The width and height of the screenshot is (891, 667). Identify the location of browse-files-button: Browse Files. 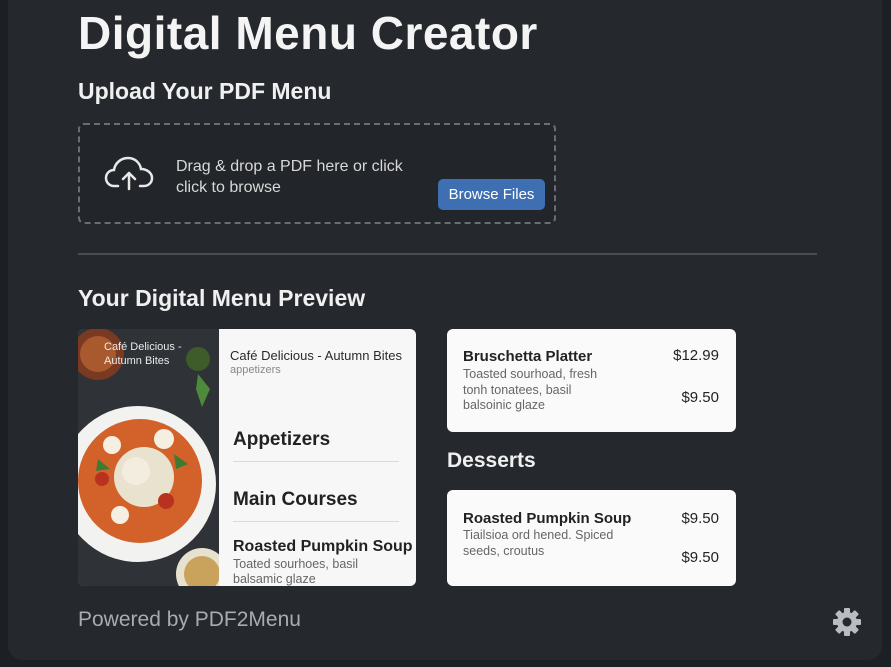
(491, 194).